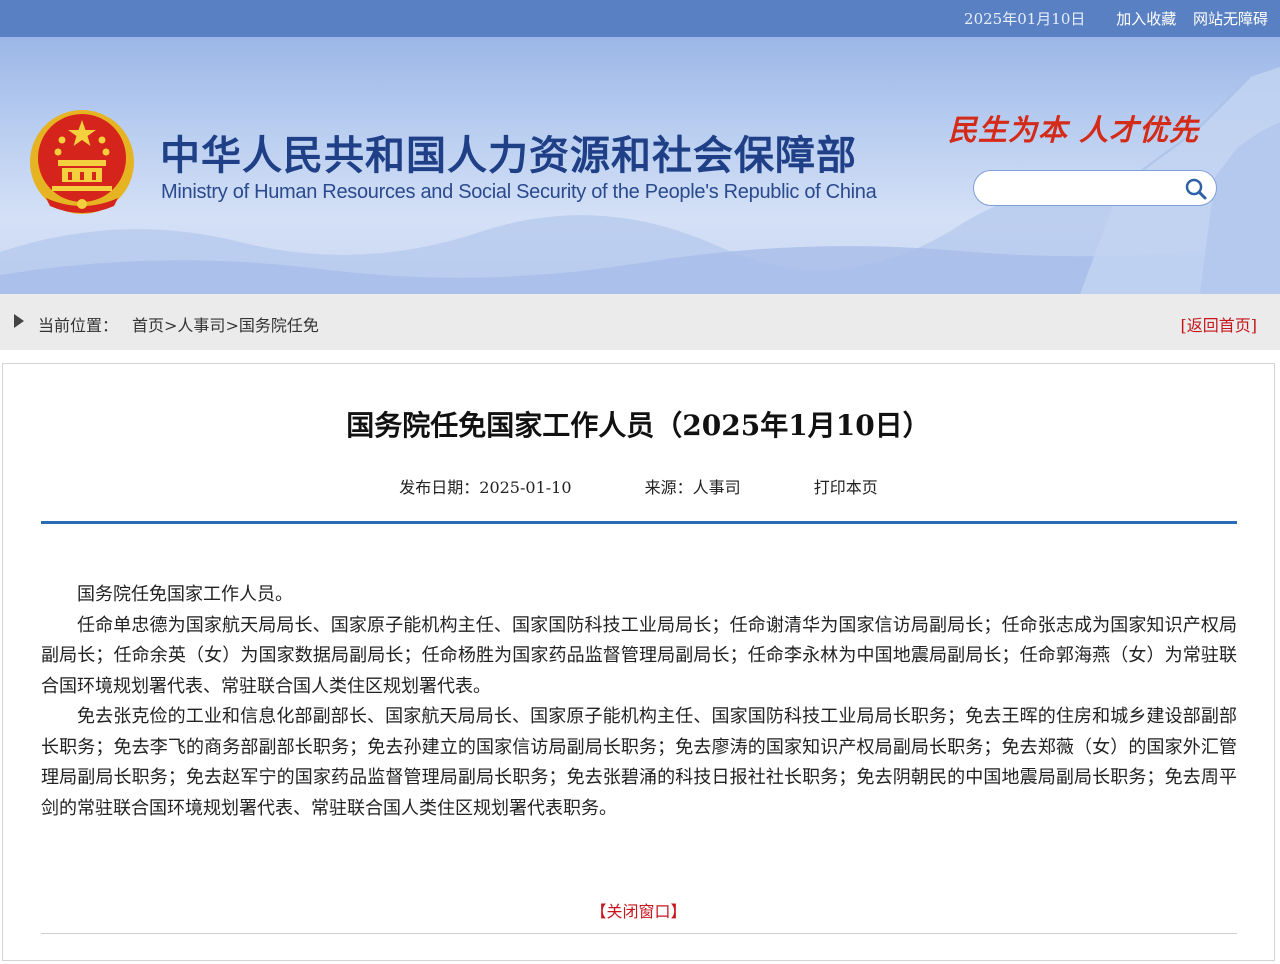 This screenshot has height=964, width=1280. What do you see at coordinates (201, 325) in the screenshot?
I see `breadcrumb-personnel-dept: 人事司` at bounding box center [201, 325].